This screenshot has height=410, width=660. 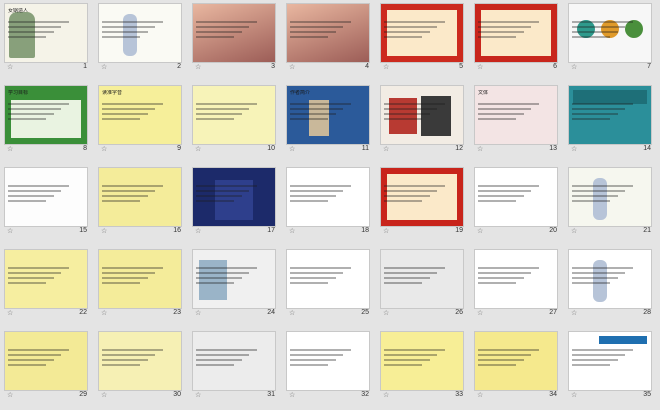 I want to click on slide-thumbnail-22: ☆ 22, so click(x=52, y=284).